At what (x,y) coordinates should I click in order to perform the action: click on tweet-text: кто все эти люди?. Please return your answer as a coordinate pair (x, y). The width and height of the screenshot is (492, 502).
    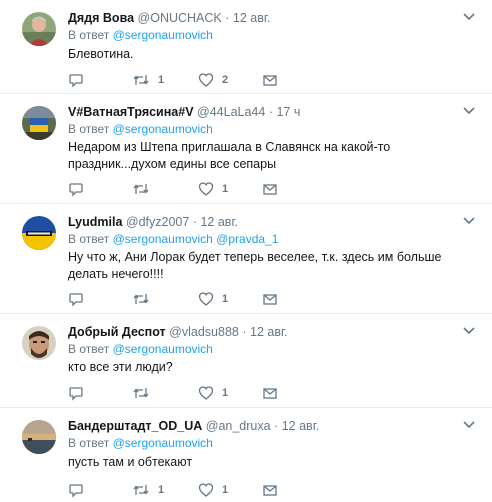
    Looking at the image, I should click on (120, 367).